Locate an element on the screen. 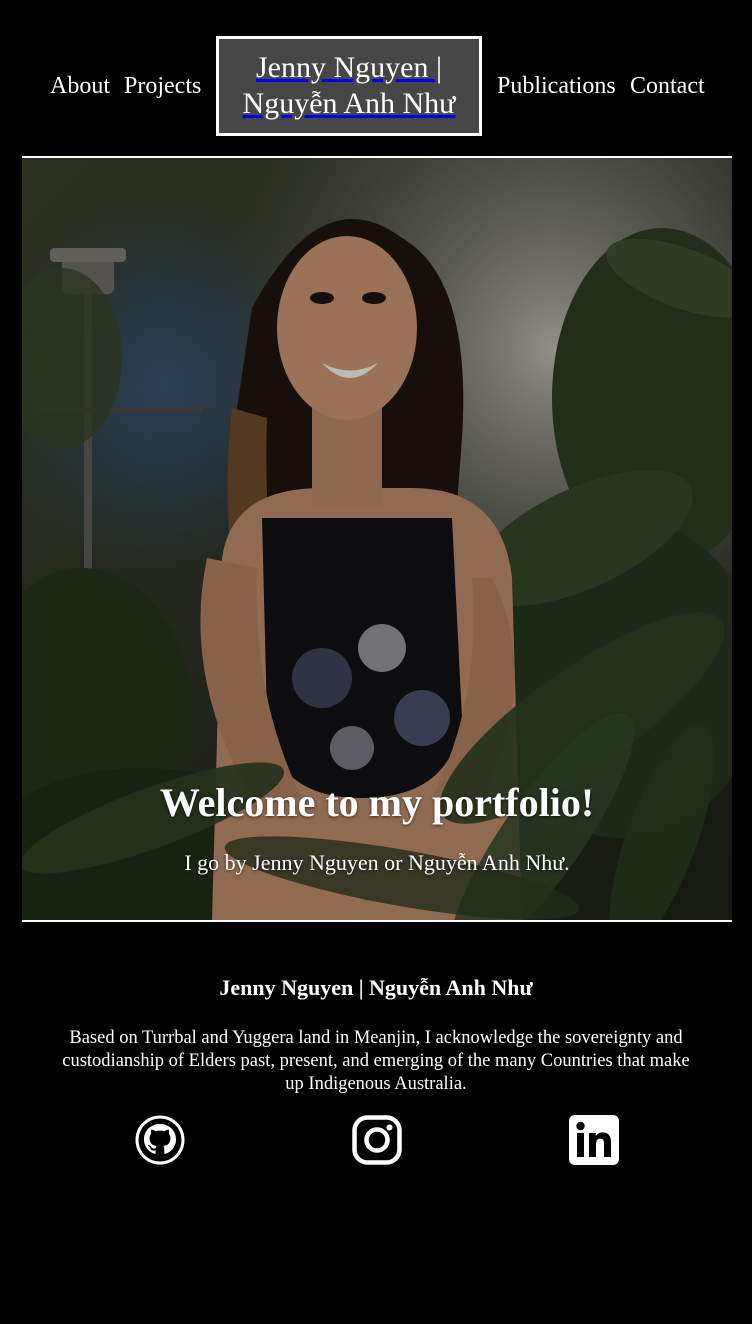 The width and height of the screenshot is (752, 1324). nav-link-publications: Publications is located at coordinates (556, 86).